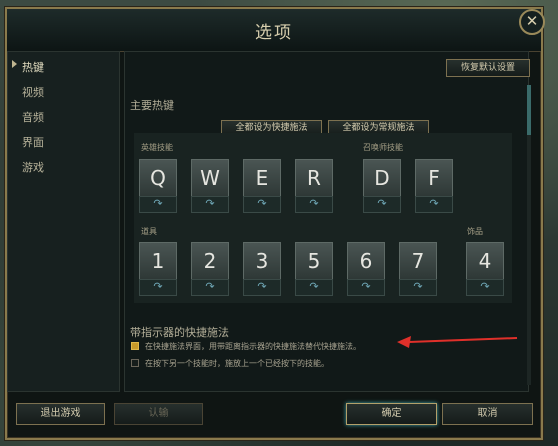 The height and width of the screenshot is (446, 558). I want to click on scrollbar-thumb, so click(529, 110).